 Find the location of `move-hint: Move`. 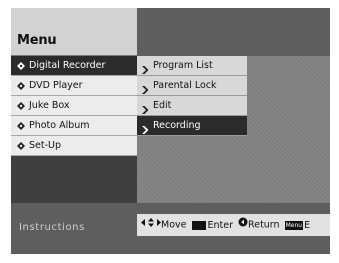

move-hint: Move is located at coordinates (163, 225).